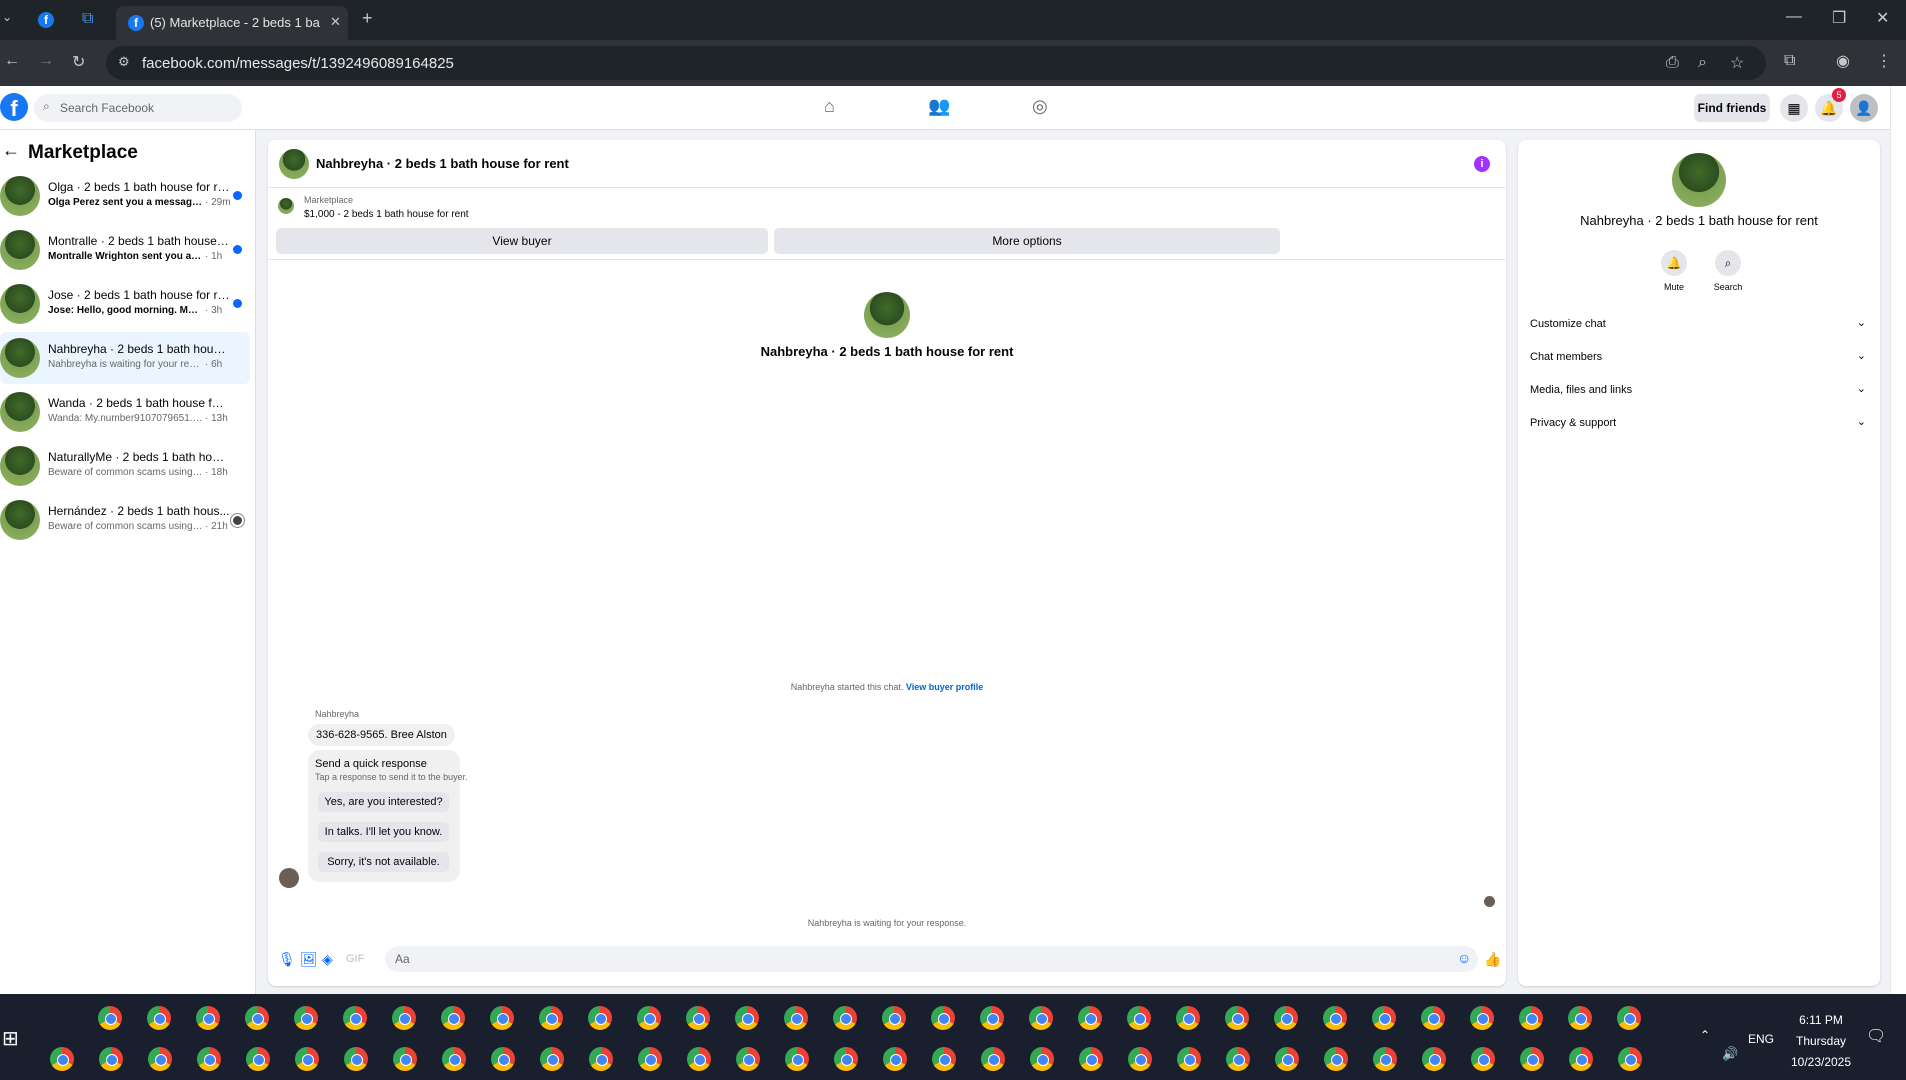  Describe the element at coordinates (46, 20) in the screenshot. I see `facebook-tab-icon: f` at that location.